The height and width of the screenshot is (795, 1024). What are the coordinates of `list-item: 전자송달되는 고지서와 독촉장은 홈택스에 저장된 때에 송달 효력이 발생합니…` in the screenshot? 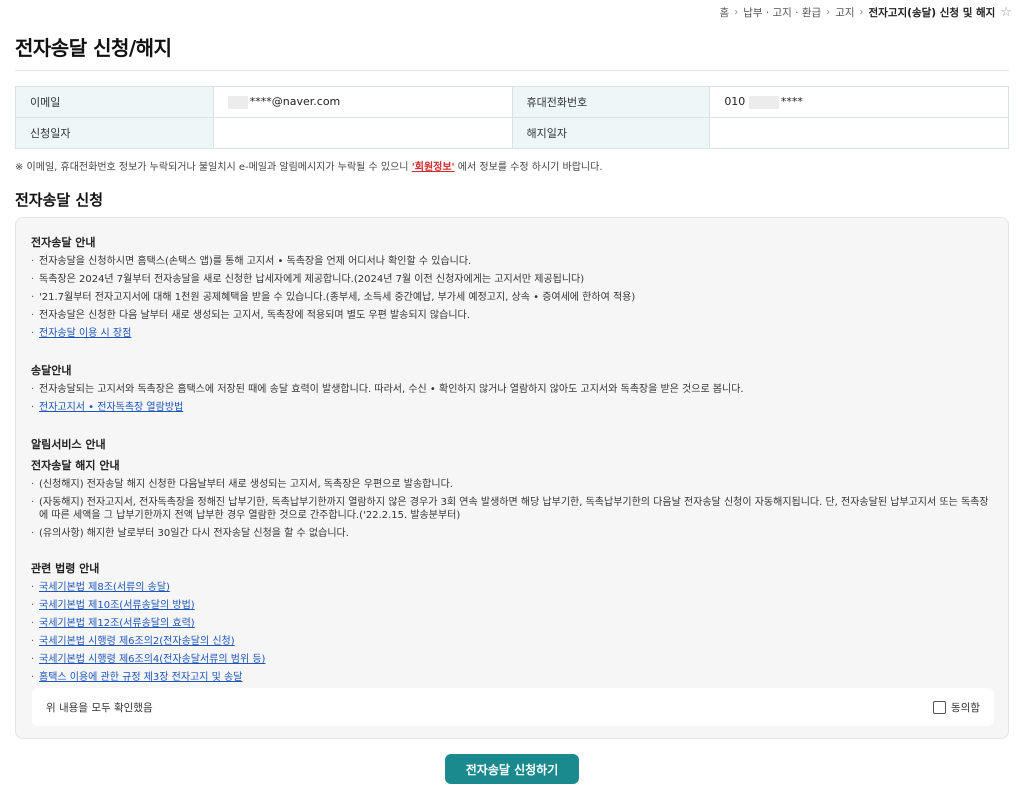 It's located at (512, 389).